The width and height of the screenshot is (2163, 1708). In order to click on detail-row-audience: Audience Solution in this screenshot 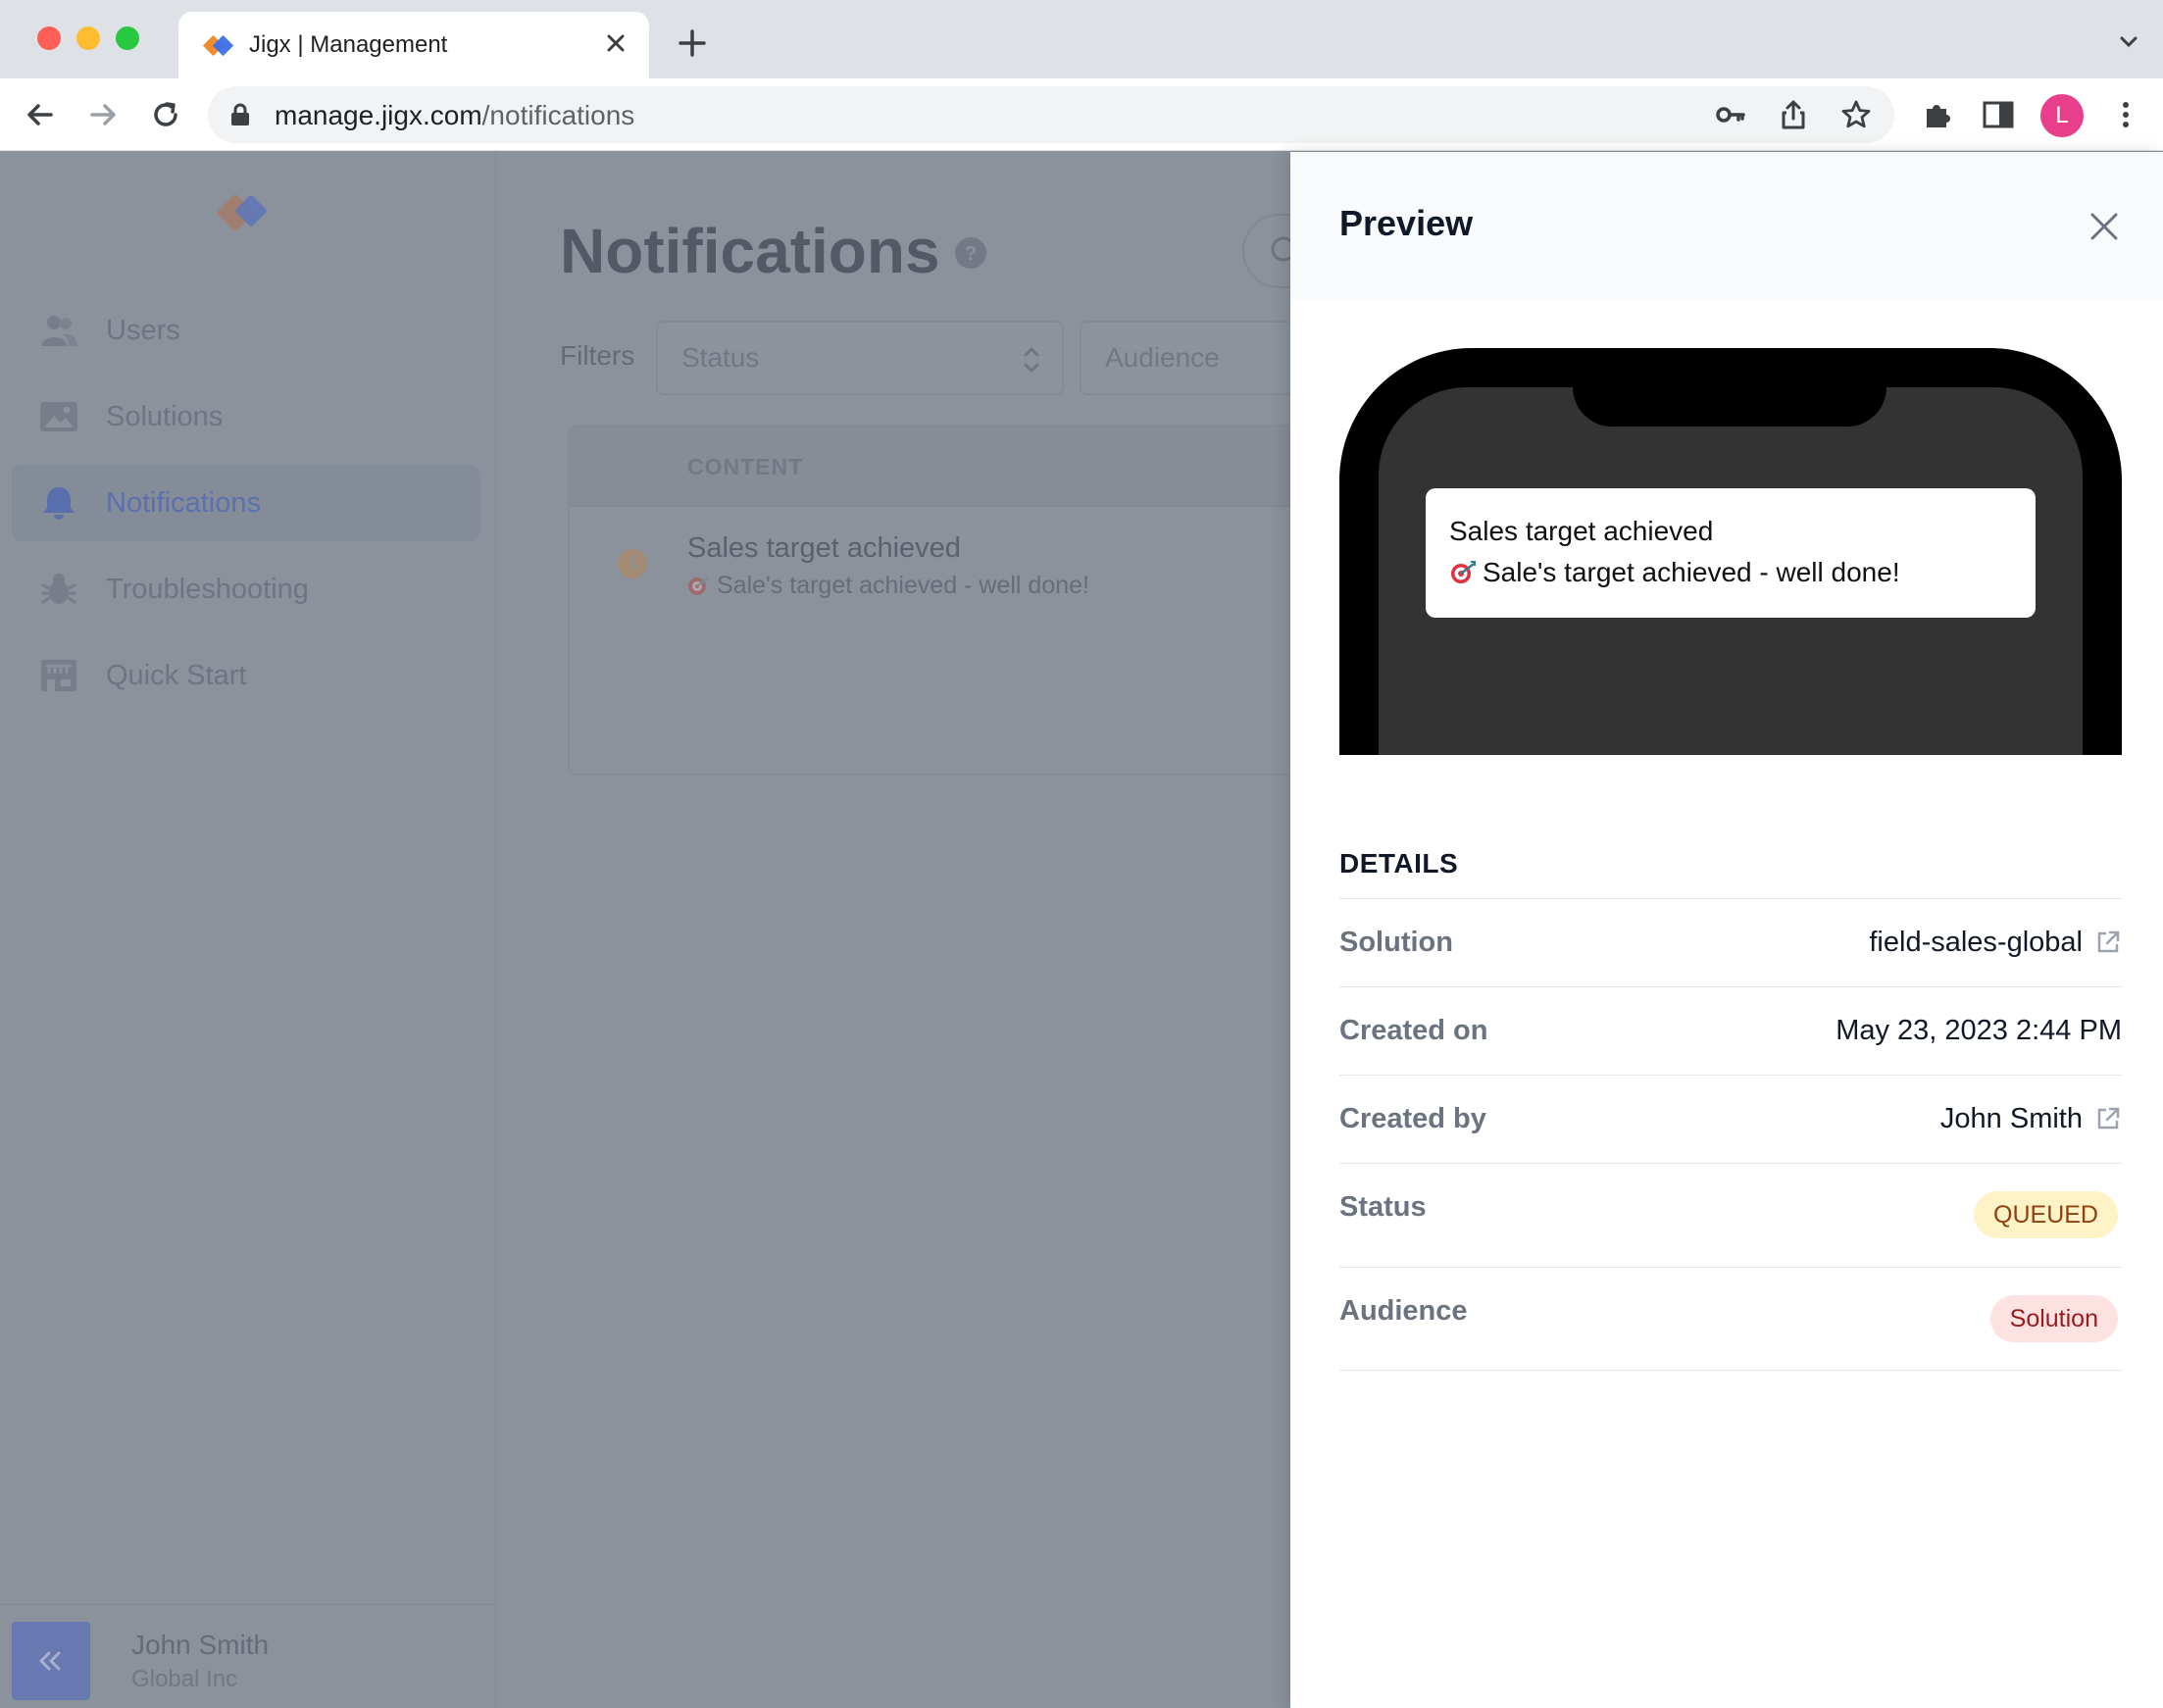, I will do `click(1731, 1319)`.